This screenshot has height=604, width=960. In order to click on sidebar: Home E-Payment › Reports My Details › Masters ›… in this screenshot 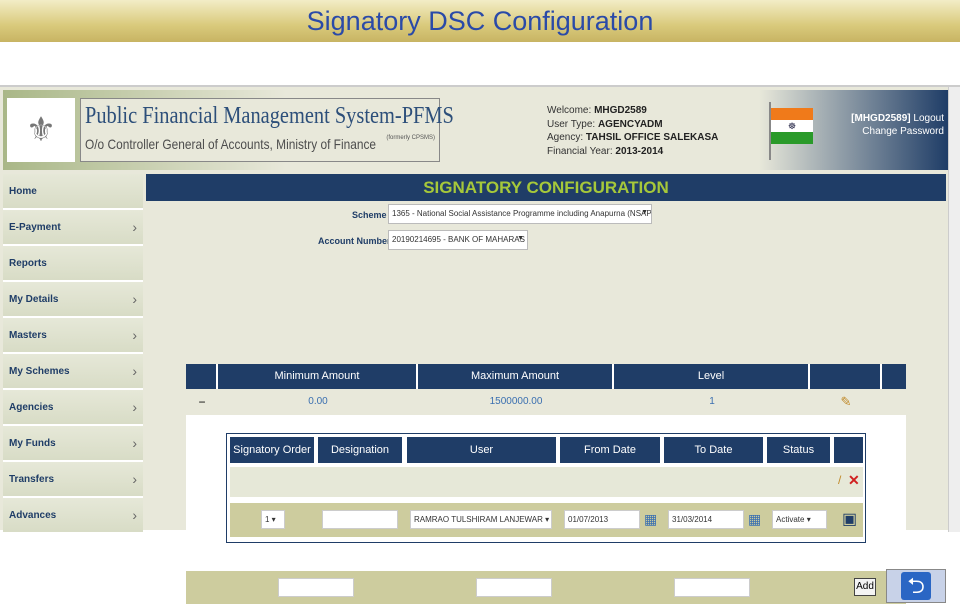, I will do `click(73, 354)`.